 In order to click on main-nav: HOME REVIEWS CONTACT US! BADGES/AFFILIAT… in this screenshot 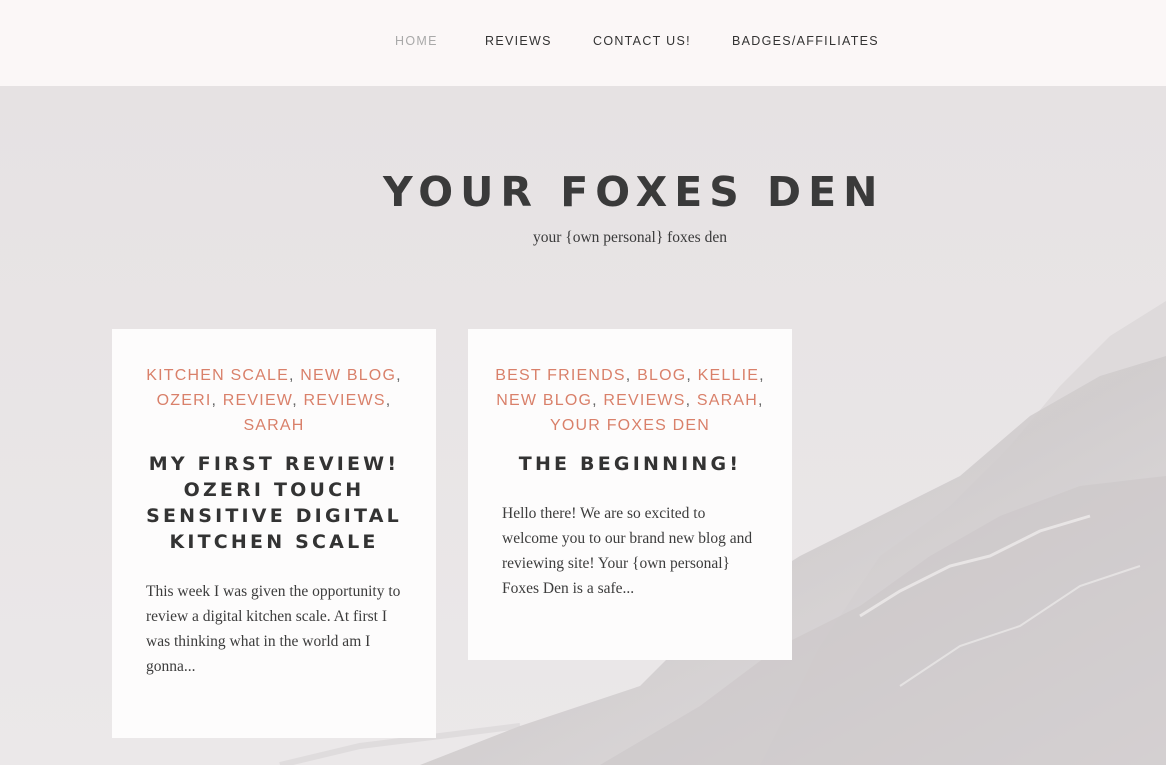, I will do `click(583, 42)`.